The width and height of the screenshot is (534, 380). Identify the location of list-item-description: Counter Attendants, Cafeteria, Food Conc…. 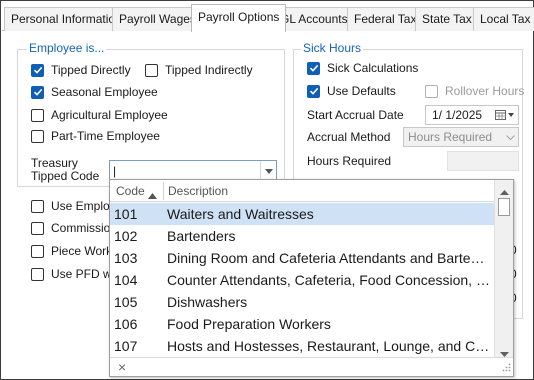
(329, 280).